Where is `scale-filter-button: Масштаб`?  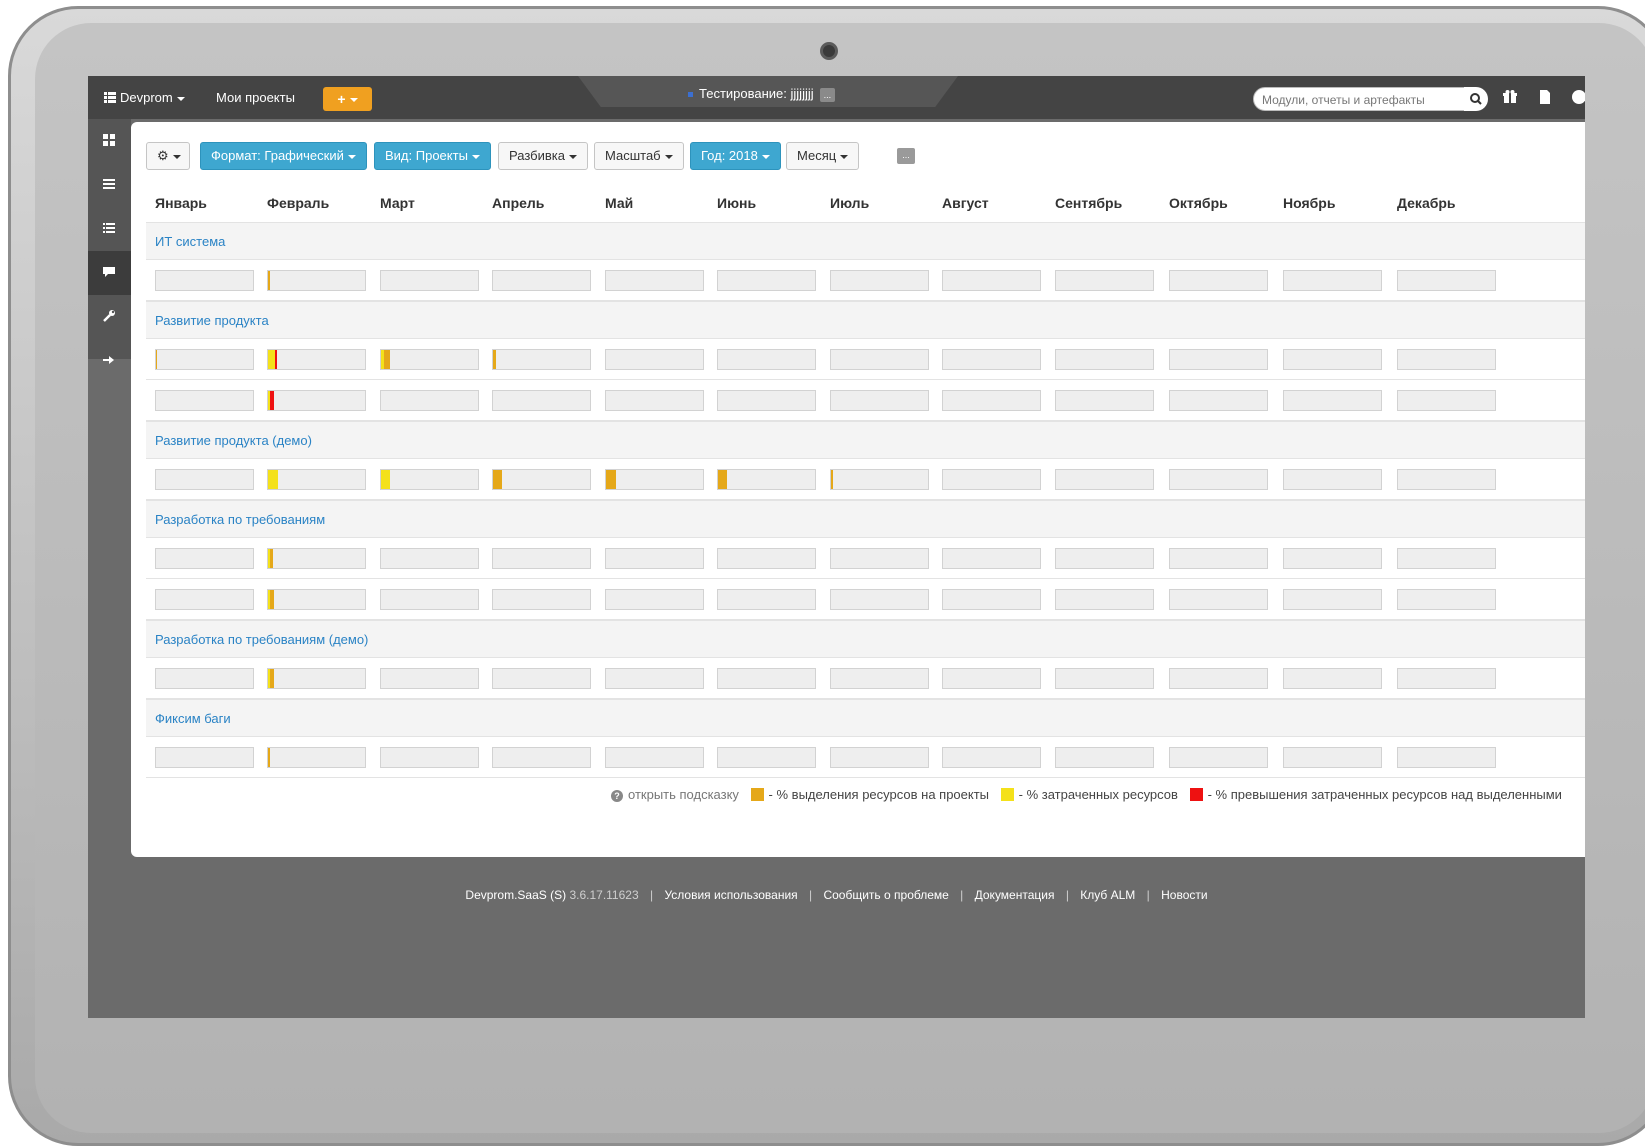 scale-filter-button: Масштаб is located at coordinates (639, 156).